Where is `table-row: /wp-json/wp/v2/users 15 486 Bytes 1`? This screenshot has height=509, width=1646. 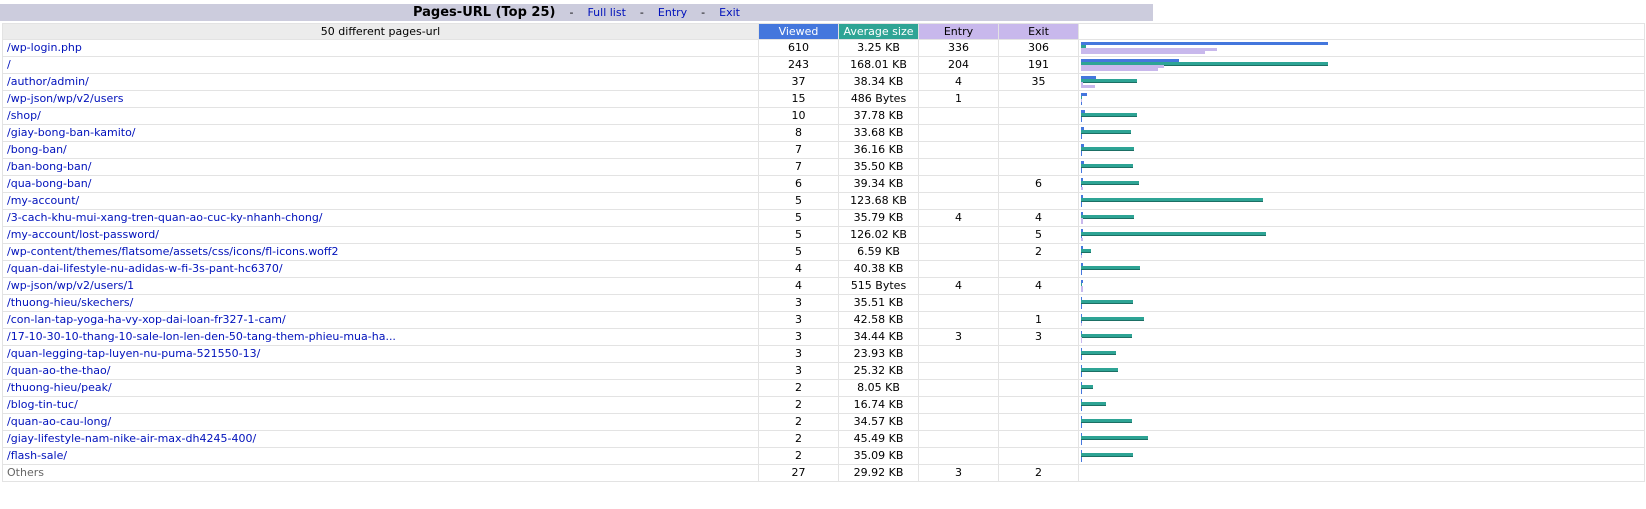 table-row: /wp-json/wp/v2/users 15 486 Bytes 1 is located at coordinates (823, 99).